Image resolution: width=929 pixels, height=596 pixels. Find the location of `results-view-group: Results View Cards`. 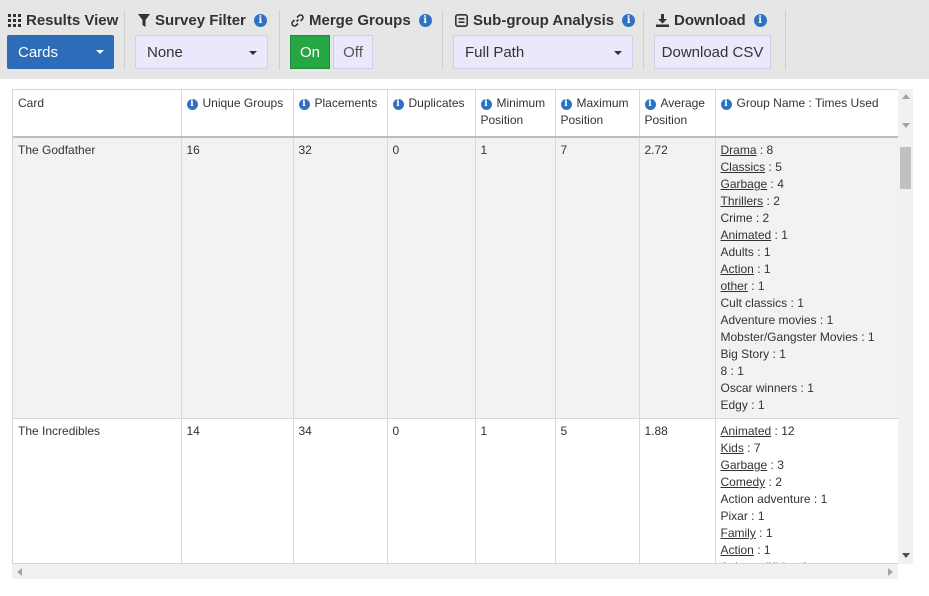

results-view-group: Results View Cards is located at coordinates (63, 39).